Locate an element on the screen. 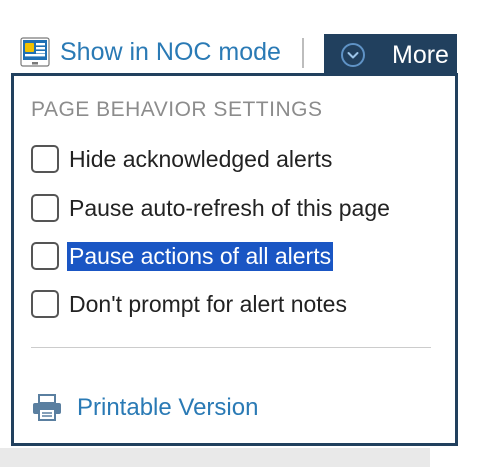 The height and width of the screenshot is (467, 478). dont-prompt-notes-checkbox is located at coordinates (45, 304).